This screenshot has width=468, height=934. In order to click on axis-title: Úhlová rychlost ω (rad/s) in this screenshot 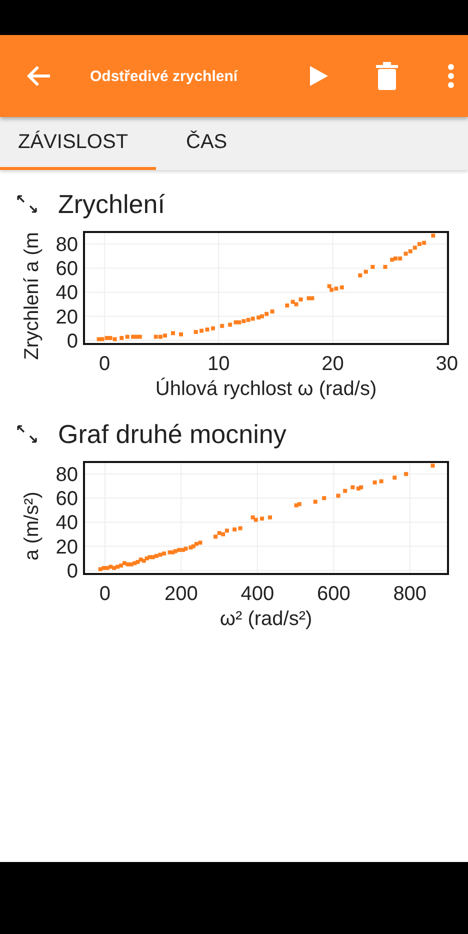, I will do `click(266, 389)`.